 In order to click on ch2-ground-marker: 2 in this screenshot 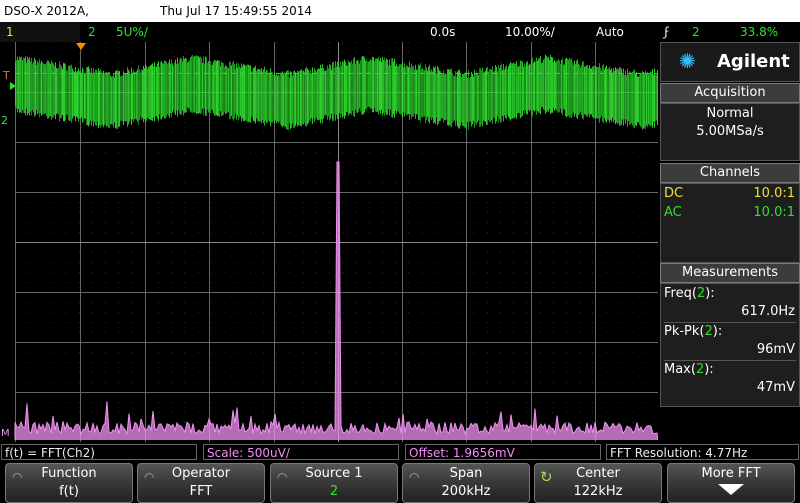, I will do `click(4, 120)`.